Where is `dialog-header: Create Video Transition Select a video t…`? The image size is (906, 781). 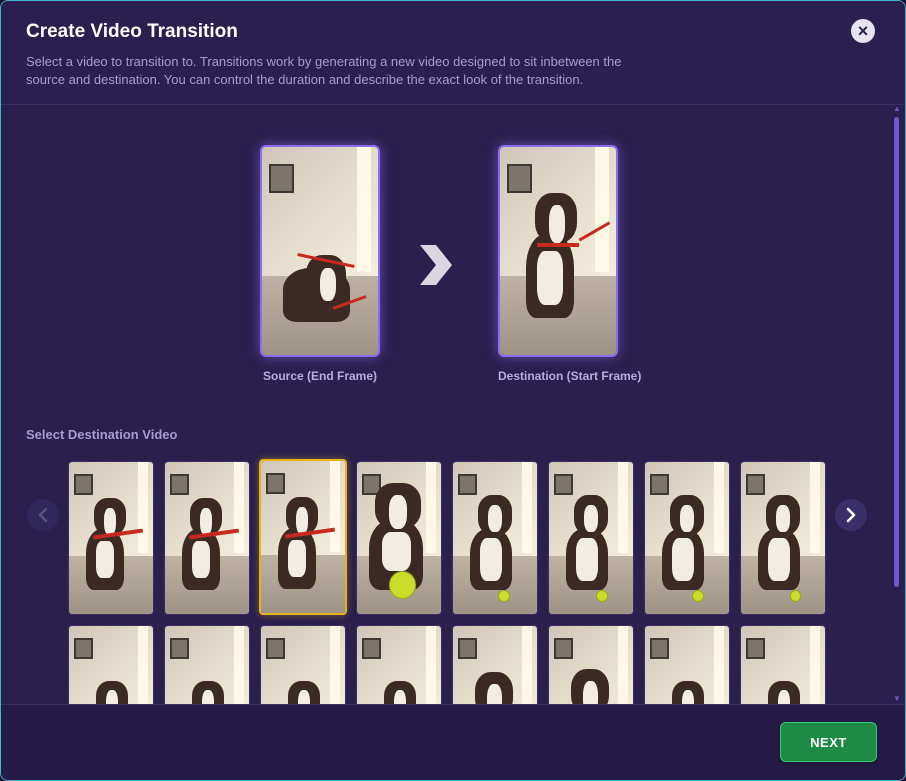 dialog-header: Create Video Transition Select a video t… is located at coordinates (453, 53).